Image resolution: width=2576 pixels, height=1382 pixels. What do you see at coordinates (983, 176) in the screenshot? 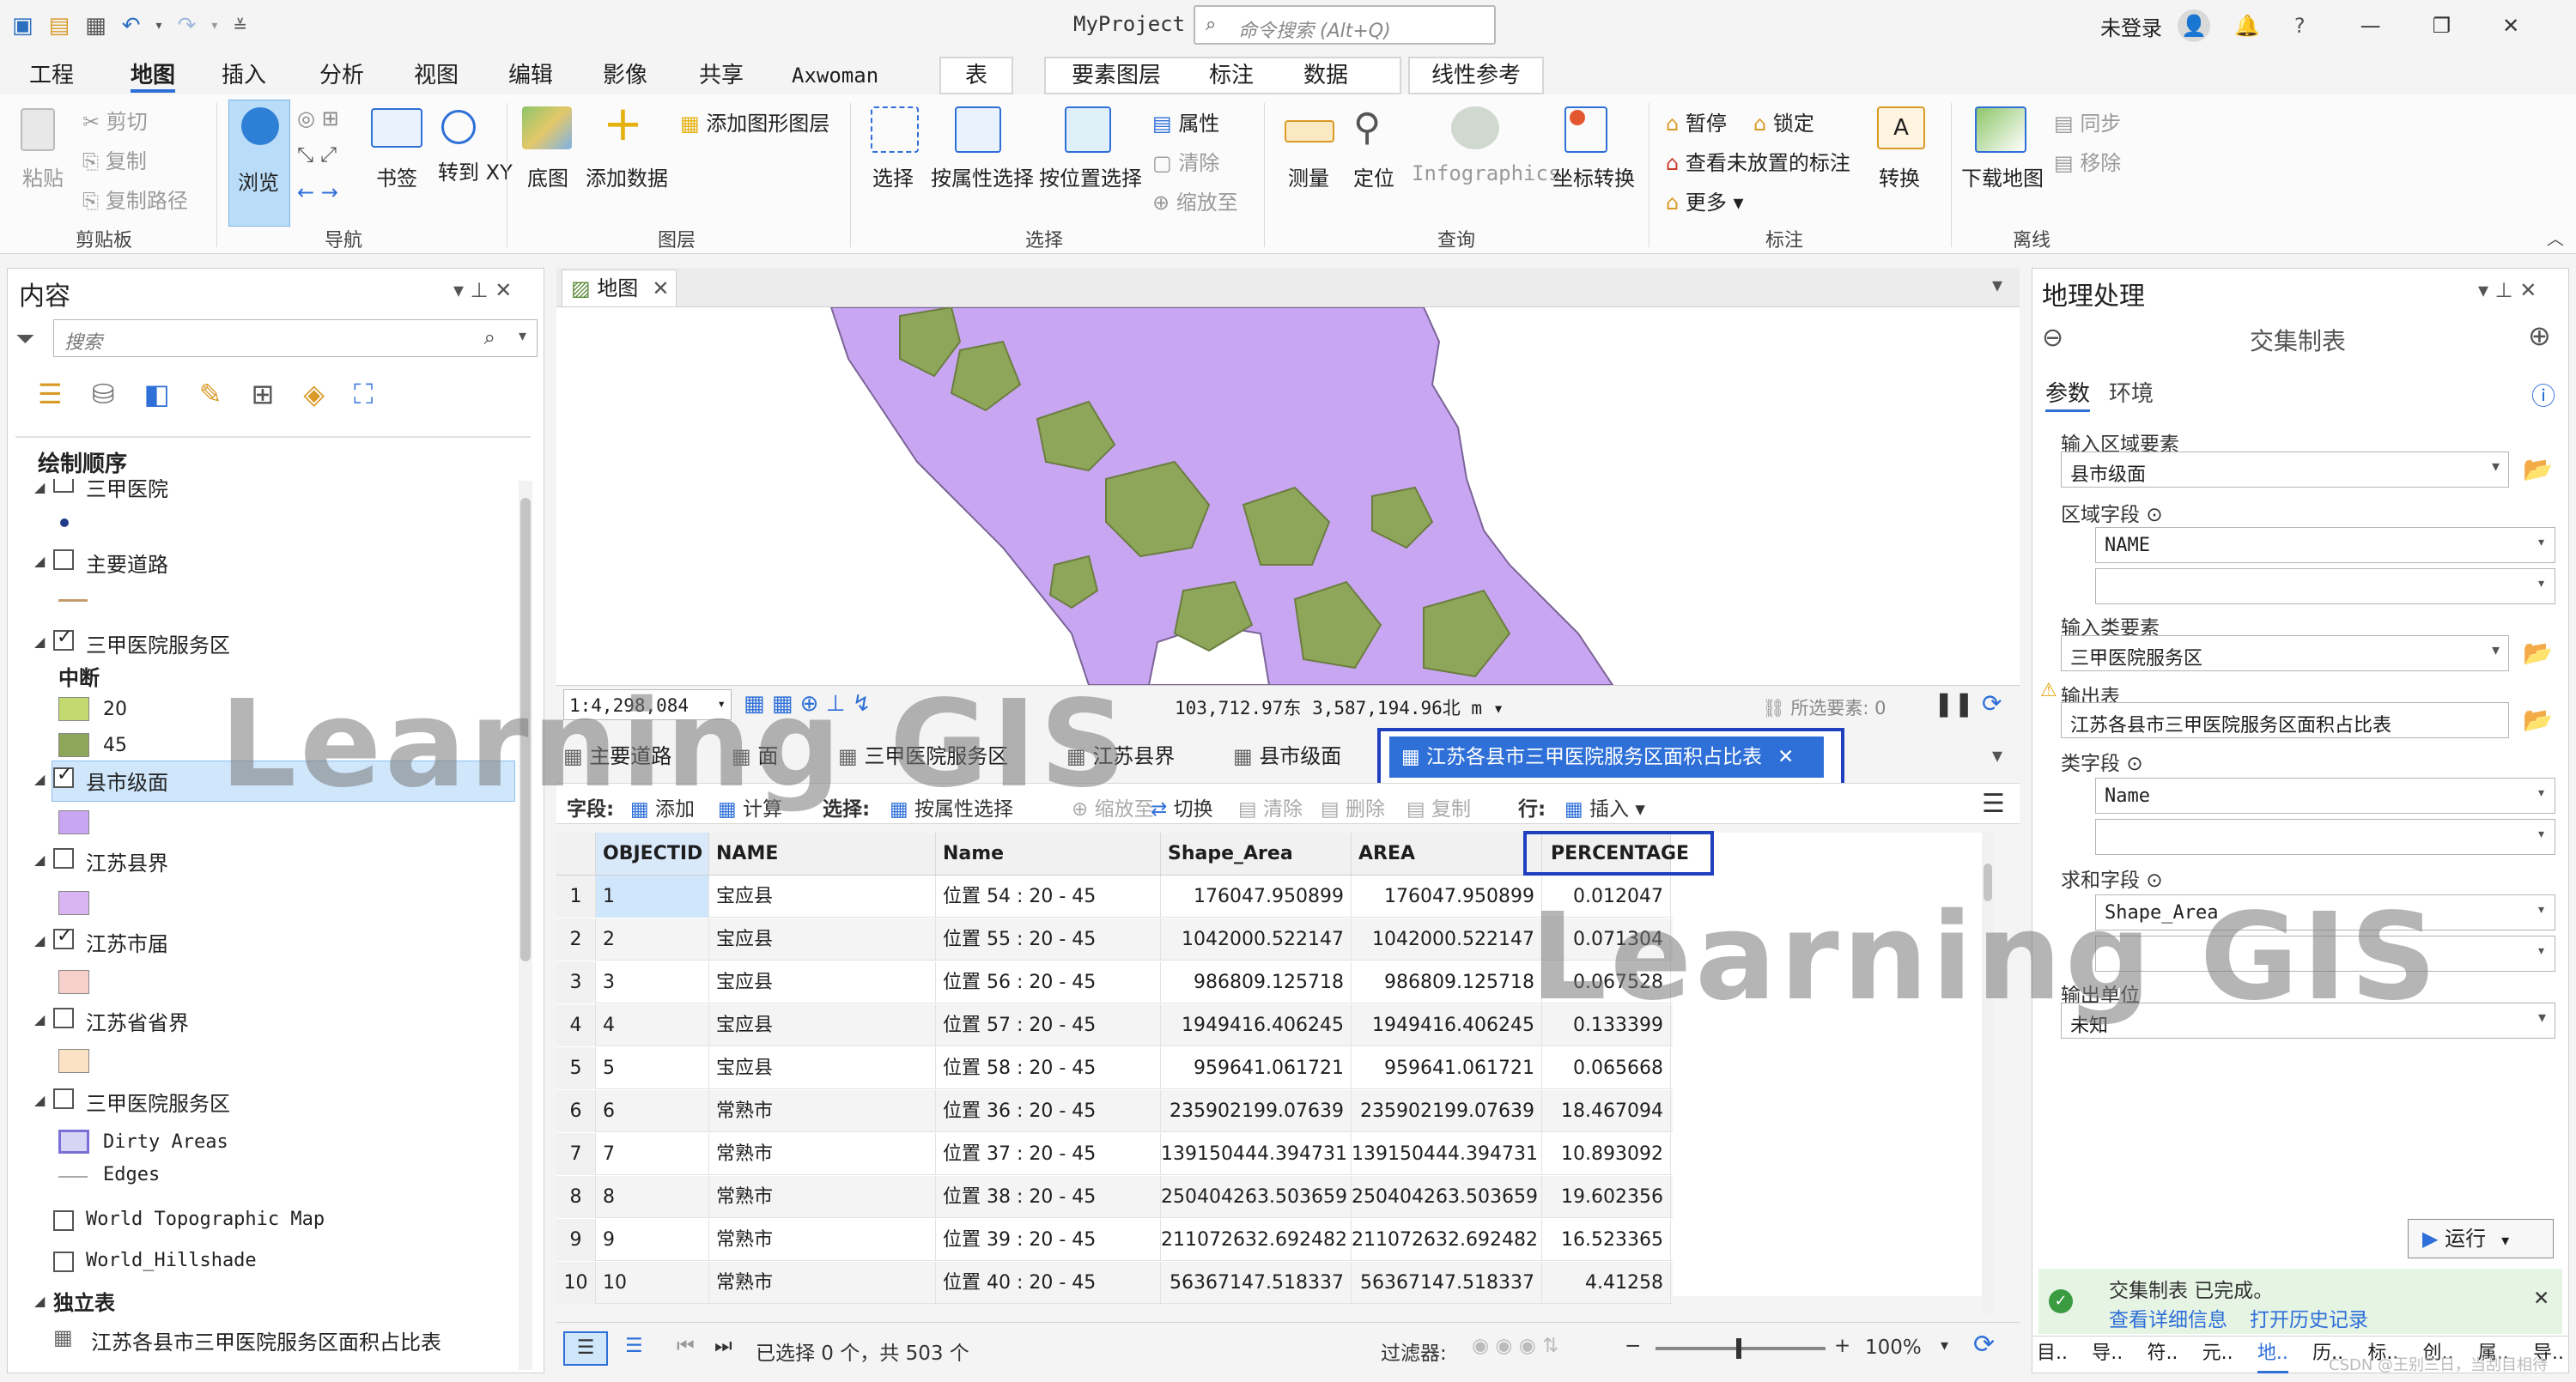
I see `select-by-attributes-button: 按属性选择` at bounding box center [983, 176].